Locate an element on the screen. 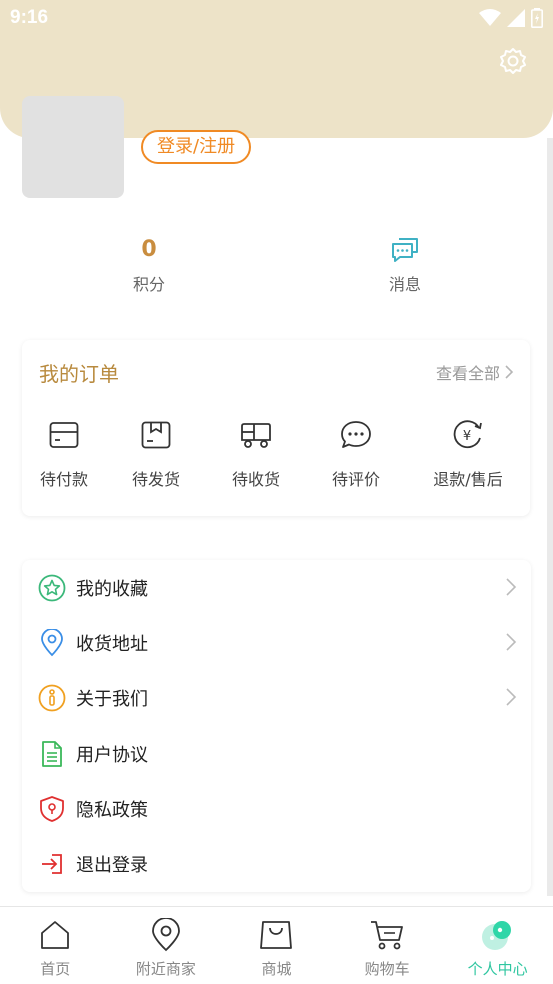 The image size is (553, 984). menu-item-label: 收货地址 is located at coordinates (112, 644).